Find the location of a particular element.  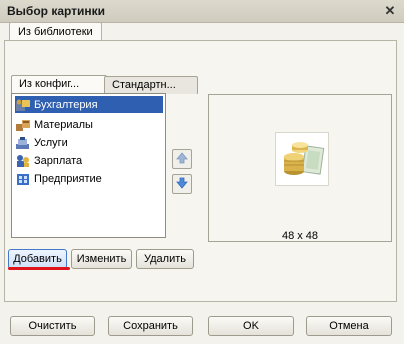

cancel-button: Отмена is located at coordinates (349, 326).